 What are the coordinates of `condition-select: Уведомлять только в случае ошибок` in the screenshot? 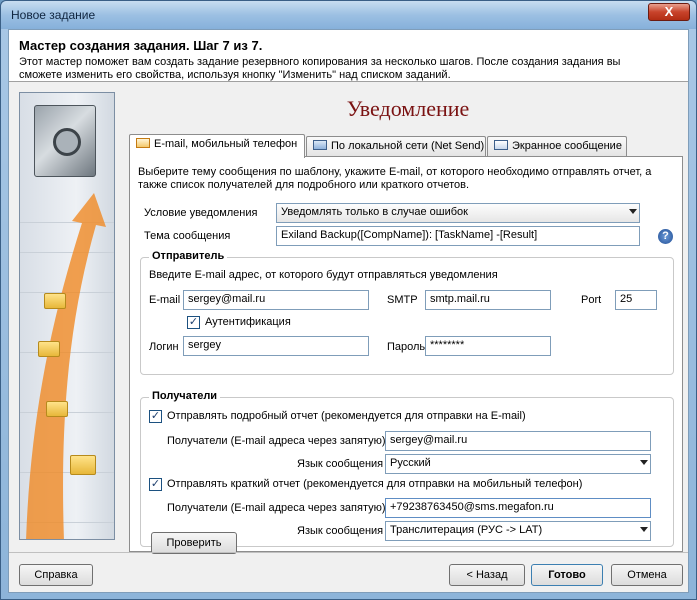 It's located at (458, 213).